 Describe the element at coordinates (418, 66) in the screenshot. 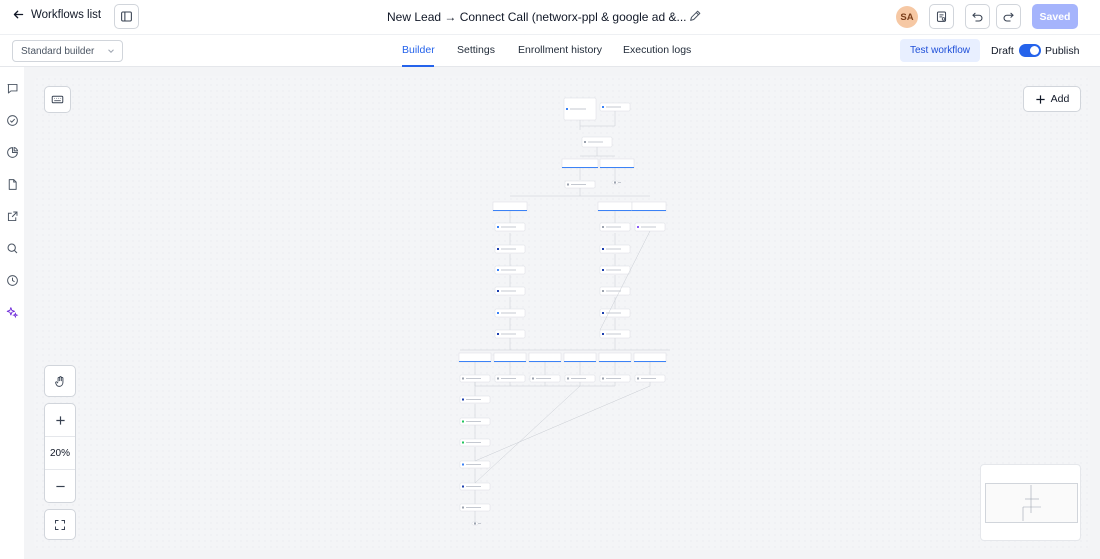

I see `active-tab-indicator` at that location.